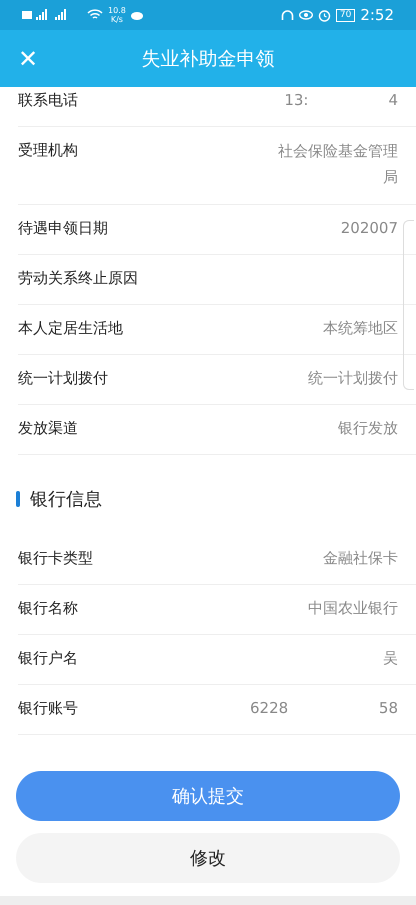 The width and height of the screenshot is (416, 905). Describe the element at coordinates (353, 378) in the screenshot. I see `field-value: 统一计划拨付` at that location.